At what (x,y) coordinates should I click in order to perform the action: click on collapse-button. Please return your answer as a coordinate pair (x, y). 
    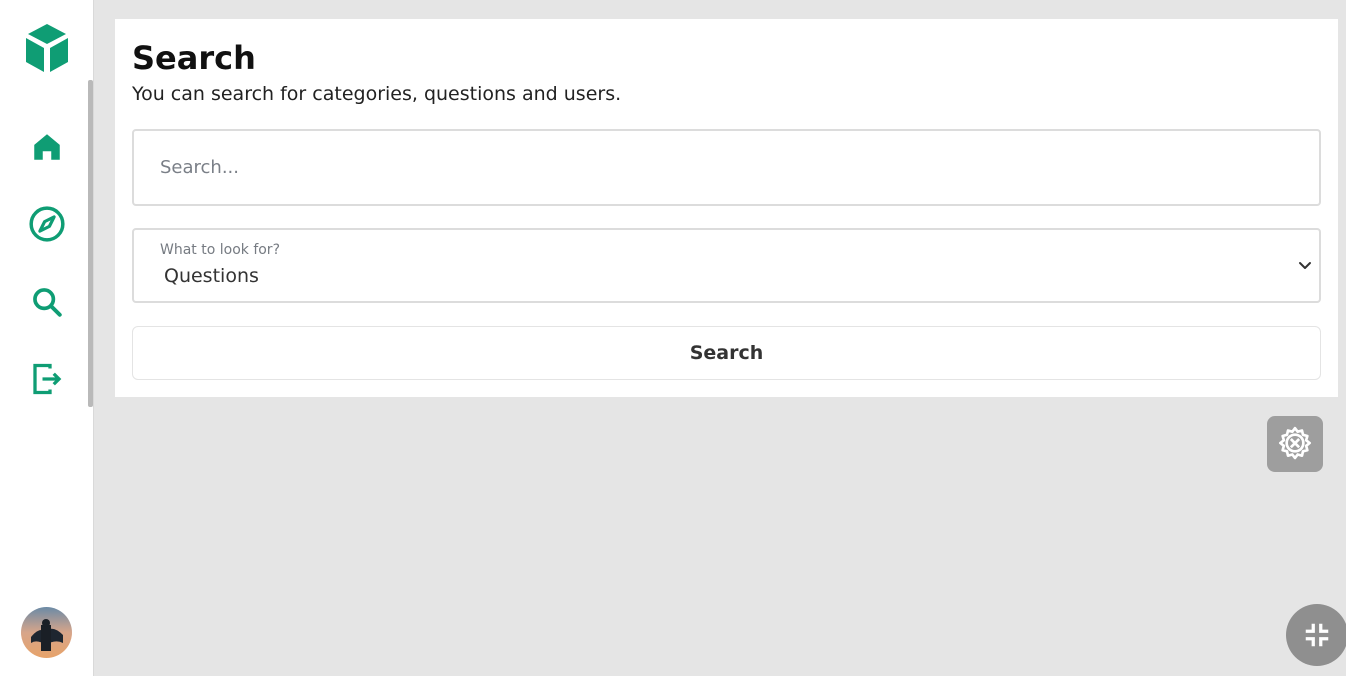
    Looking at the image, I should click on (1316, 635).